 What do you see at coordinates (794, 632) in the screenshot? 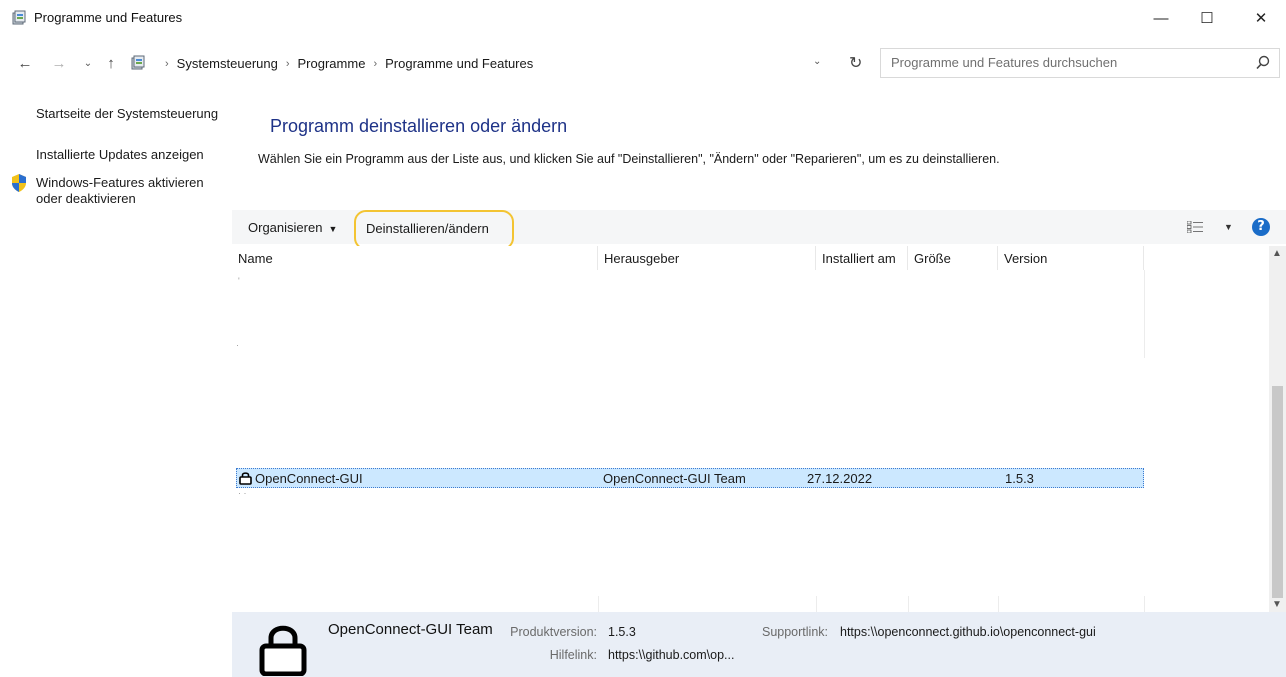
I see `details-support-link-label: Supportlink:` at bounding box center [794, 632].